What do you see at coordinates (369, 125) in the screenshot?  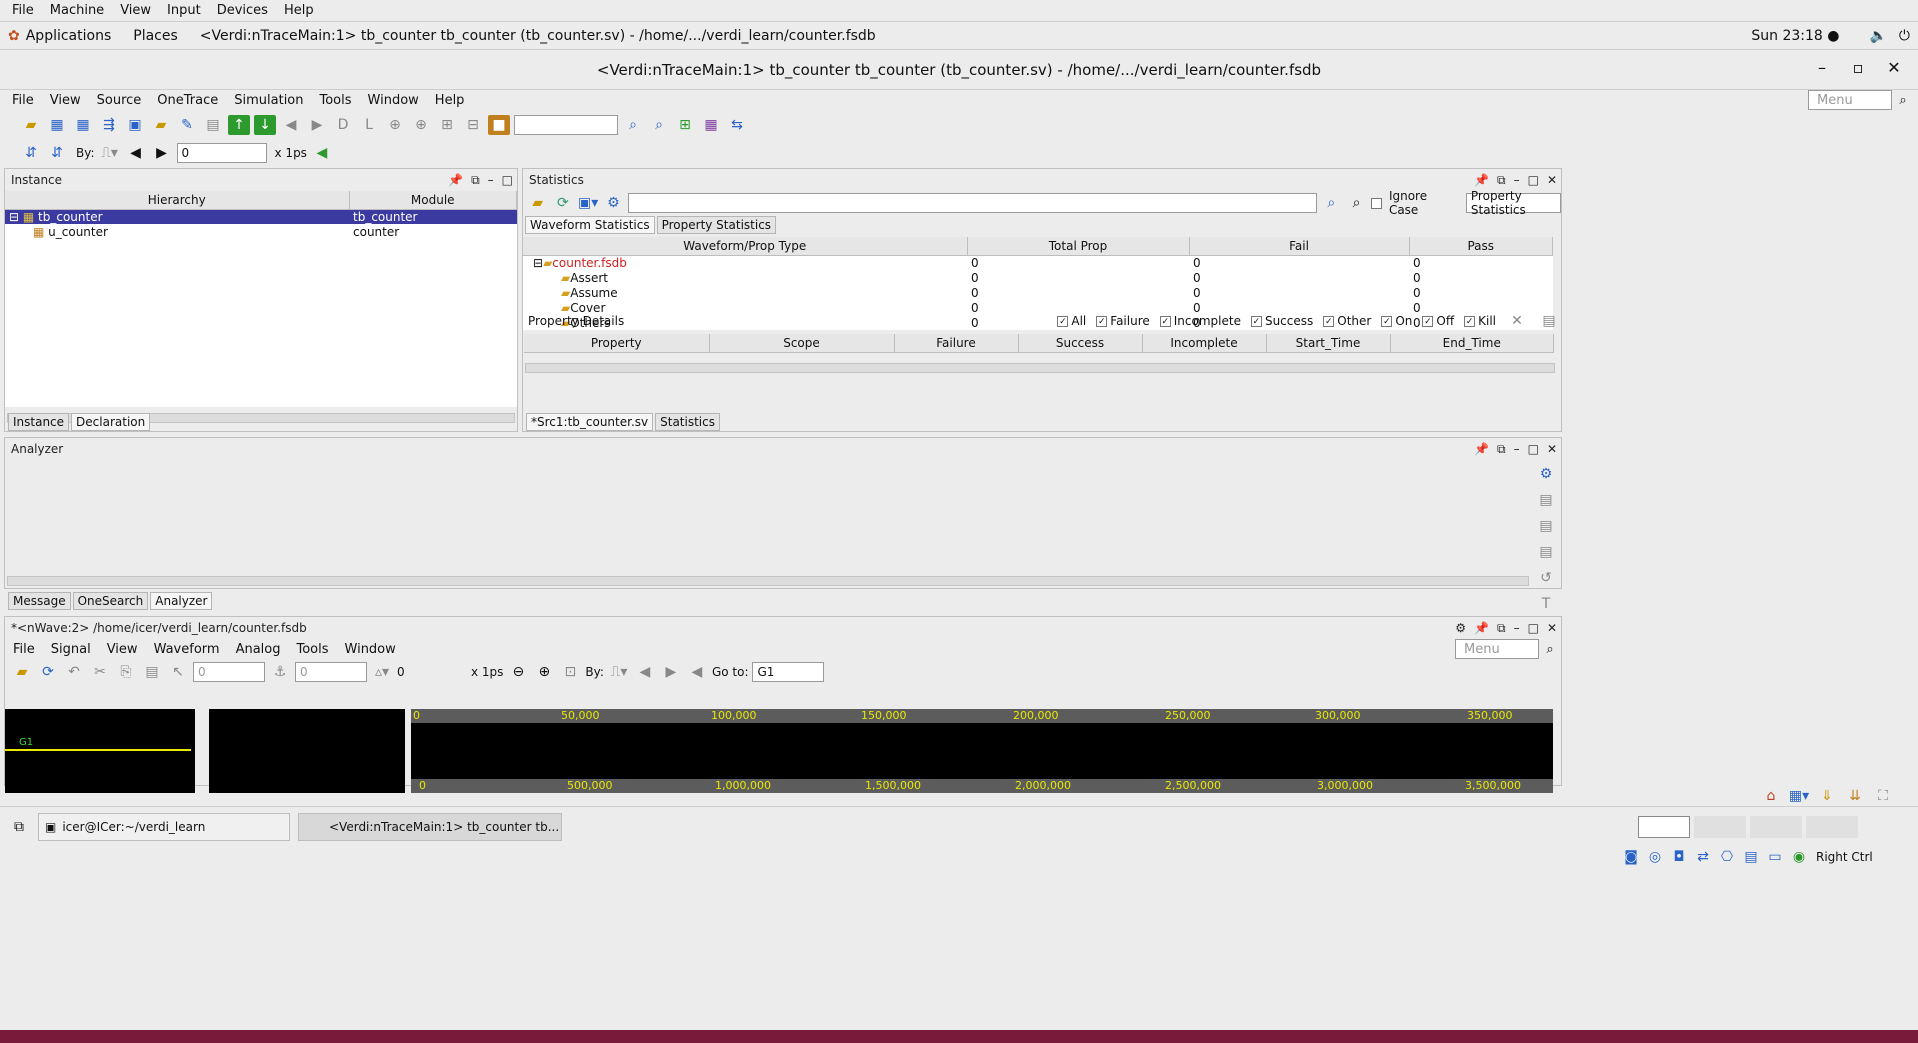 I see `load-icon: L` at bounding box center [369, 125].